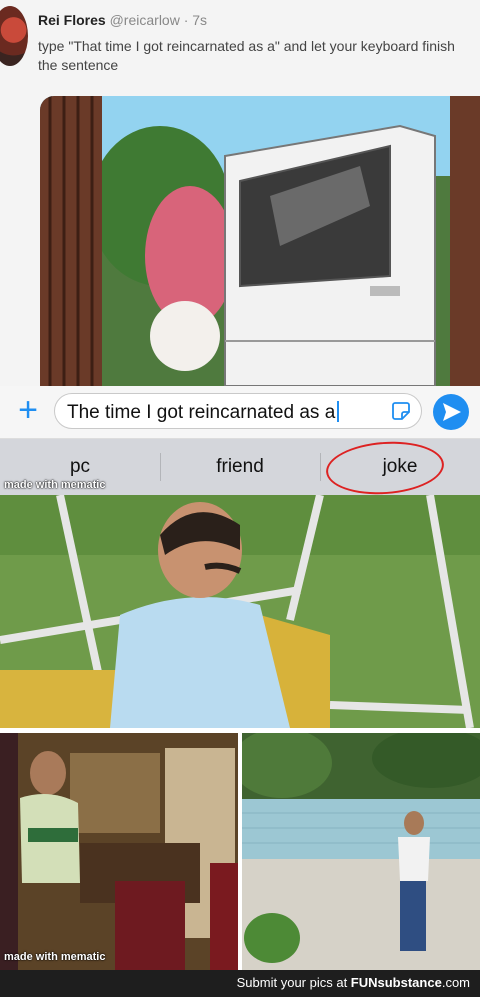 The height and width of the screenshot is (997, 480). I want to click on man-at-table-photo, so click(119, 851).